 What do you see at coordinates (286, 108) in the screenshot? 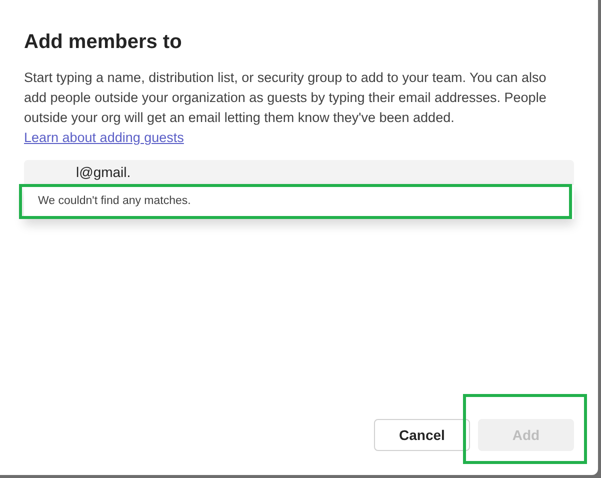
I see `description-text: Start typing a name, distribution list, or security group to add to your team. You can also add people outside your organization as guests by typing their email addresses. People outside your org will get an email letting them know they've been added. Learn about adding guests` at bounding box center [286, 108].